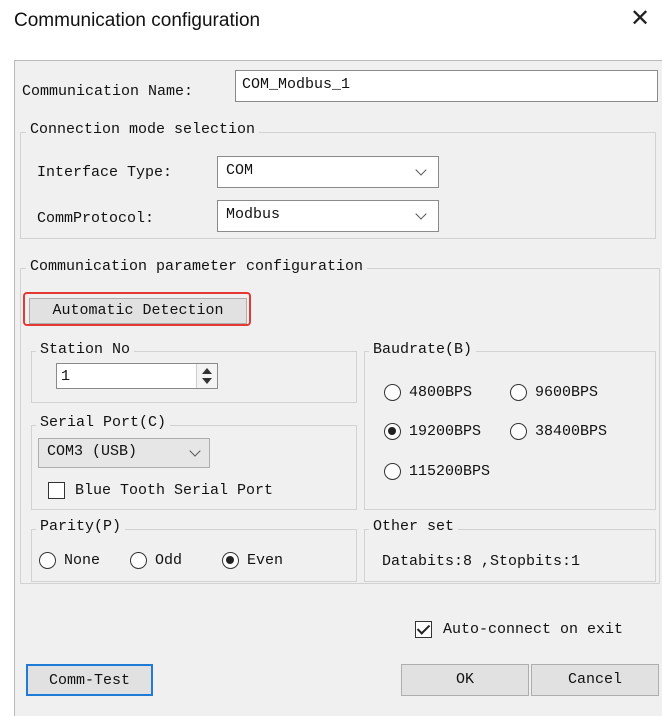 This screenshot has height=716, width=662. What do you see at coordinates (207, 371) in the screenshot?
I see `spin-up-icon` at bounding box center [207, 371].